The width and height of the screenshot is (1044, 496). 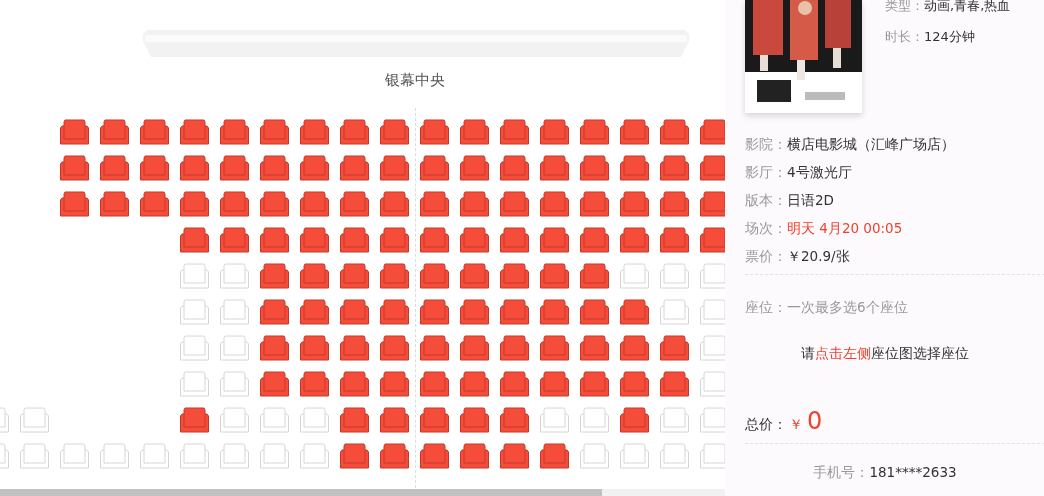 What do you see at coordinates (904, 36) in the screenshot?
I see `info-label: 时长：` at bounding box center [904, 36].